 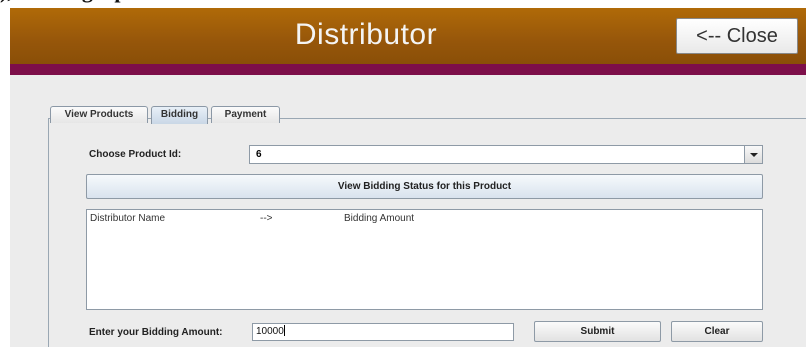 What do you see at coordinates (266, 218) in the screenshot?
I see `column-arrow: -->` at bounding box center [266, 218].